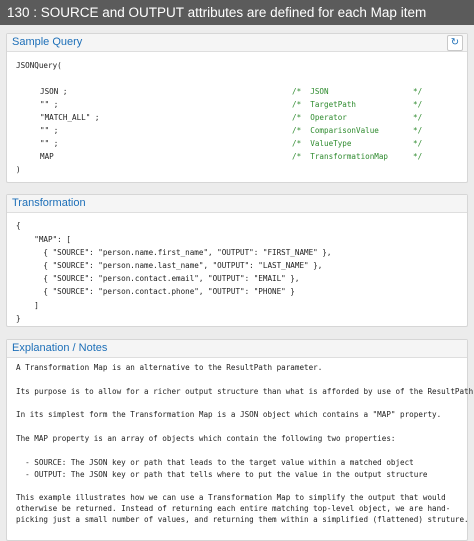 This screenshot has width=474, height=541. Describe the element at coordinates (27, 305) in the screenshot. I see `code-line: ]` at that location.